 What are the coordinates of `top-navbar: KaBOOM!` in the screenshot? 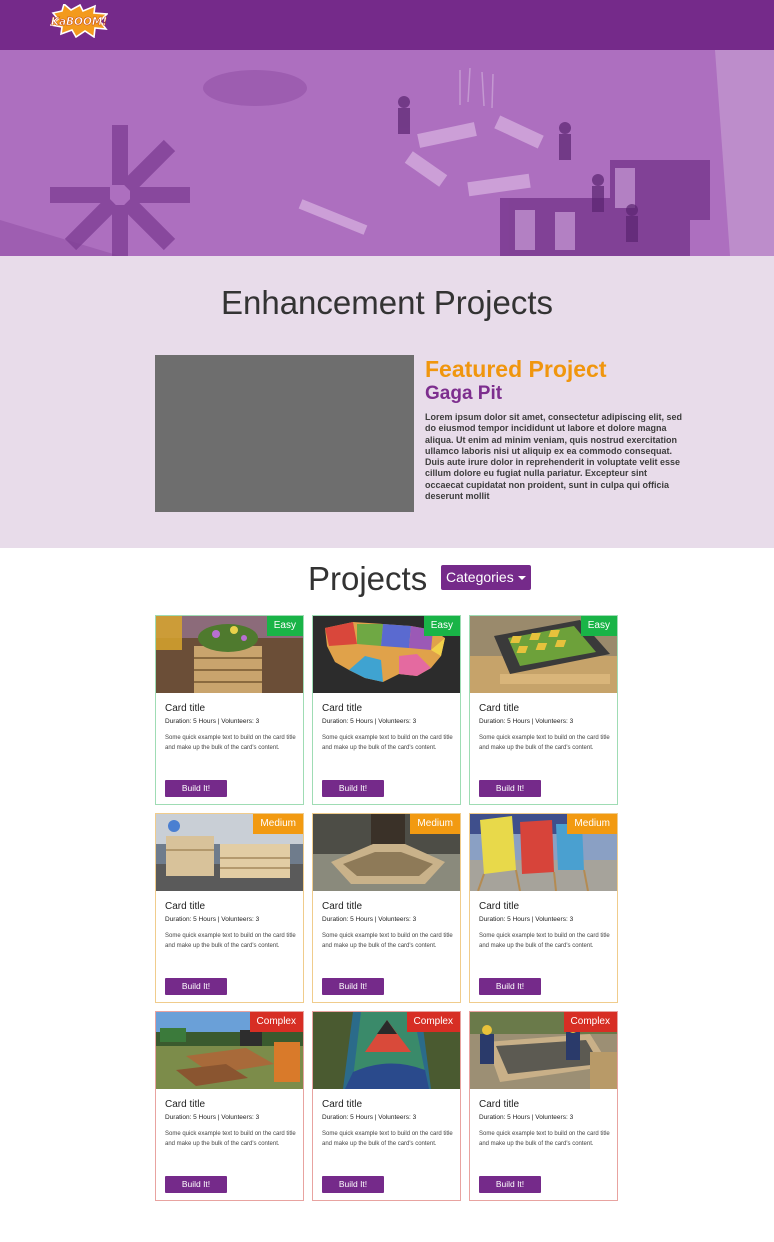 It's located at (387, 25).